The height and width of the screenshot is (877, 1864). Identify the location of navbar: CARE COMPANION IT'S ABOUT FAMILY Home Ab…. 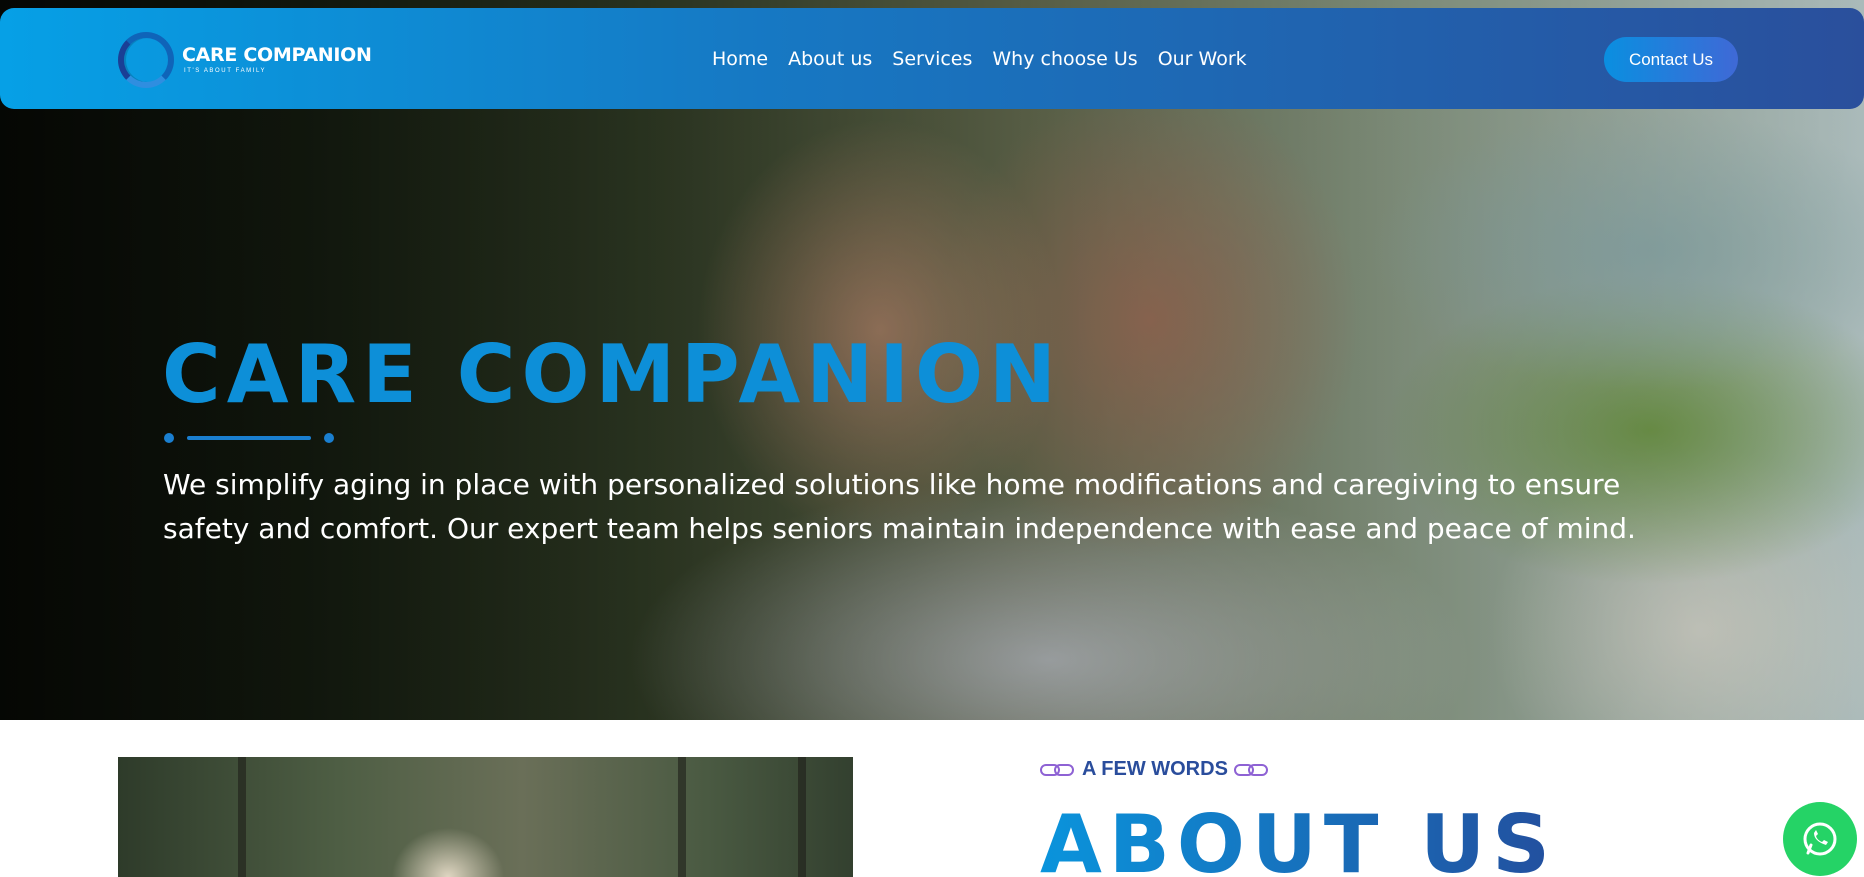
(932, 58).